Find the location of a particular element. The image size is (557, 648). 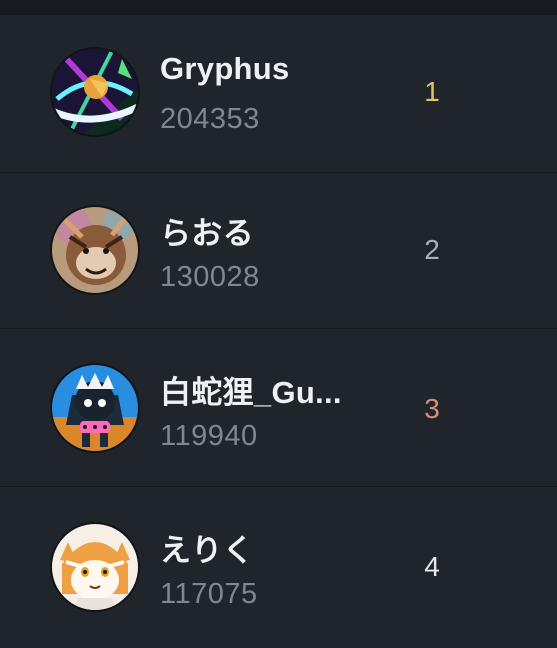

rank-number: 2 is located at coordinates (432, 249).